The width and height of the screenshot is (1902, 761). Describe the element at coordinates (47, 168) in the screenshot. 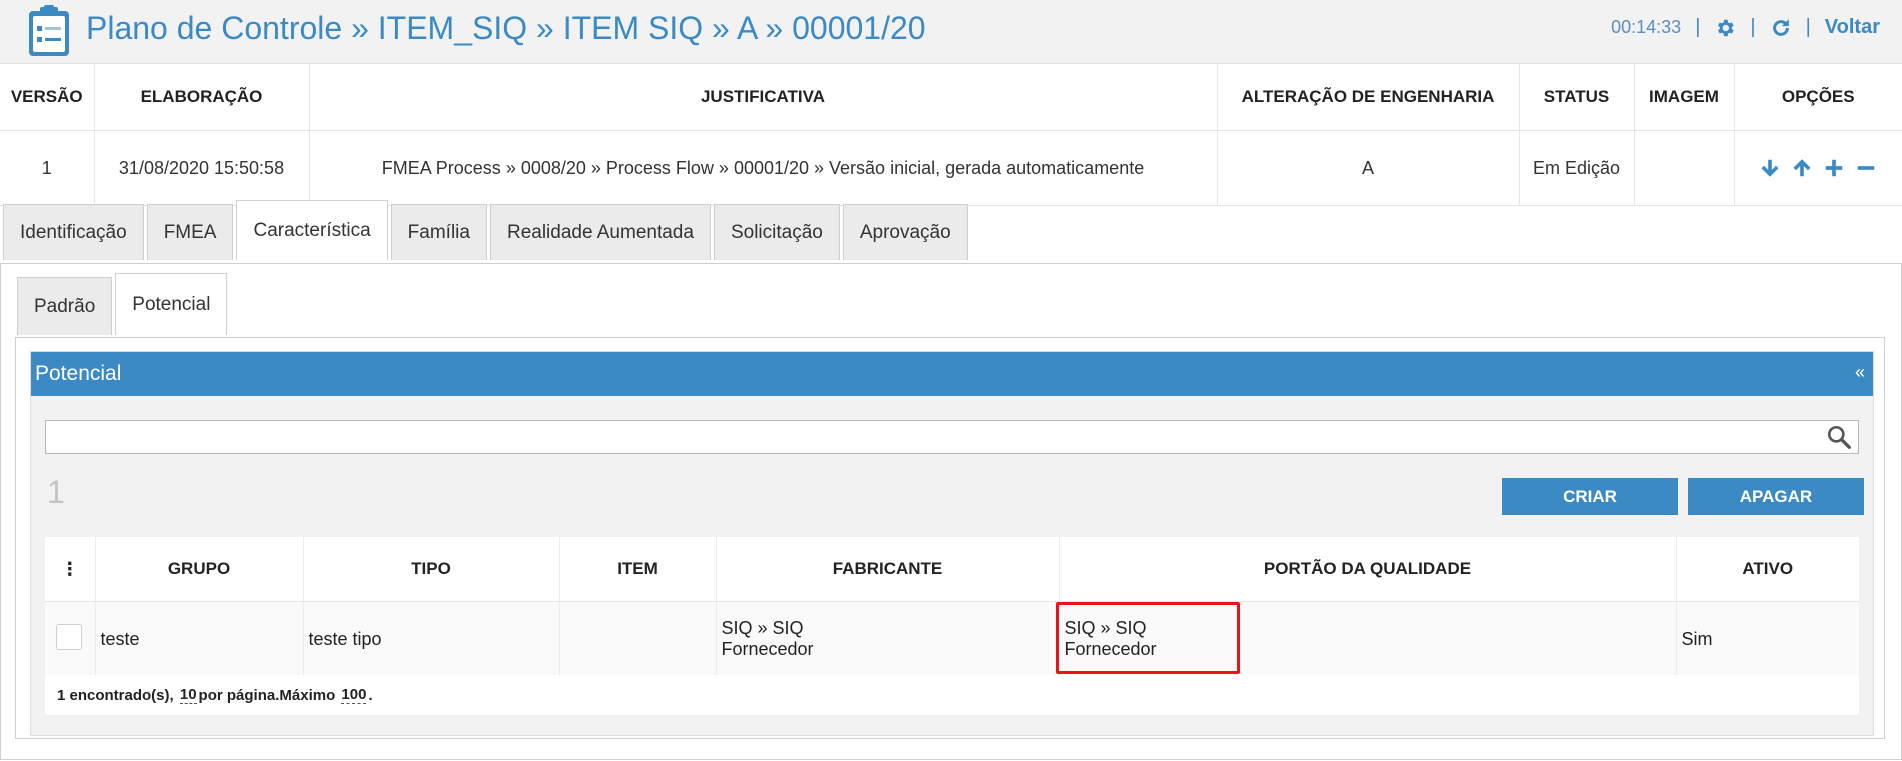

I see `version-number: 1` at that location.